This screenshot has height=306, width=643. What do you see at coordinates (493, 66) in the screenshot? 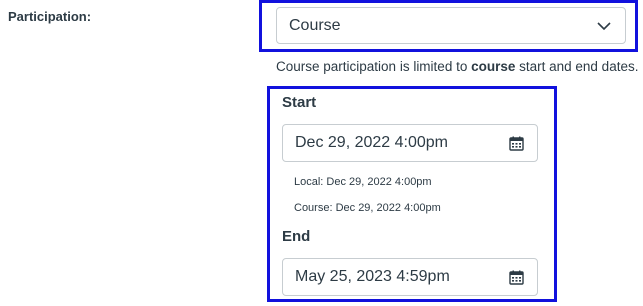
I see `hint-text-bold: course` at bounding box center [493, 66].